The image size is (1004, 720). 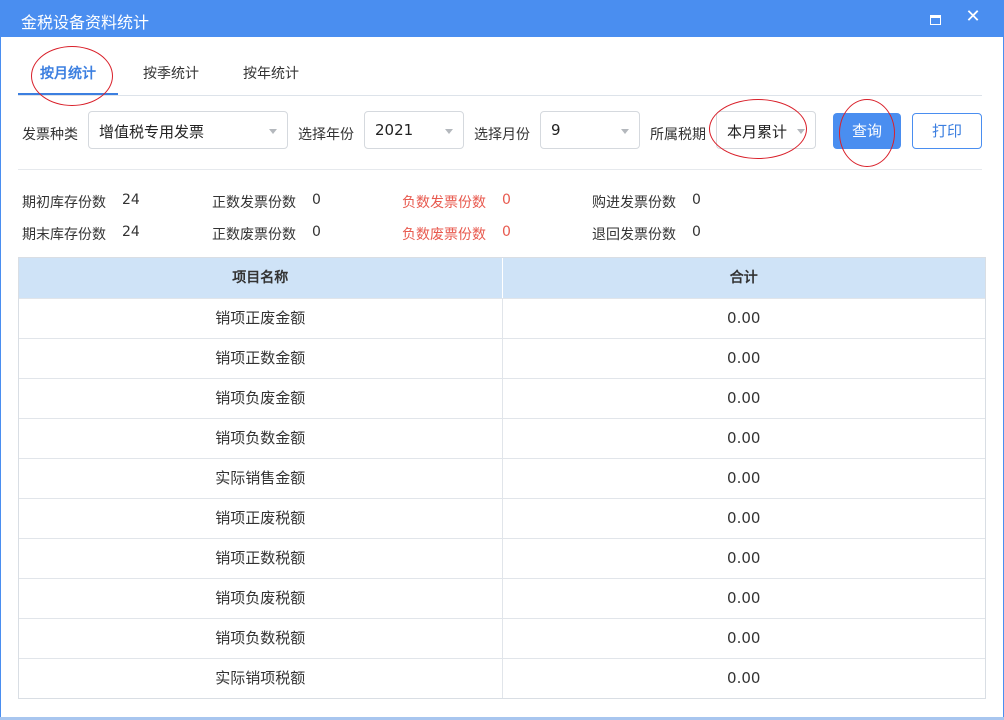 I want to click on row-name: 实际销售金额, so click(x=261, y=478).